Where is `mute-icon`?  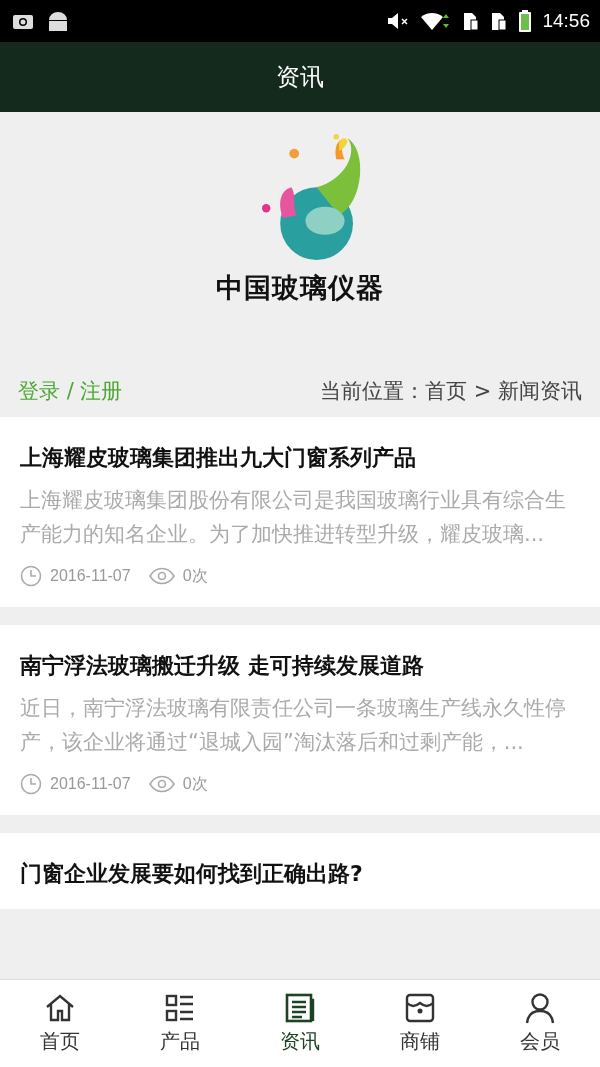 mute-icon is located at coordinates (398, 21).